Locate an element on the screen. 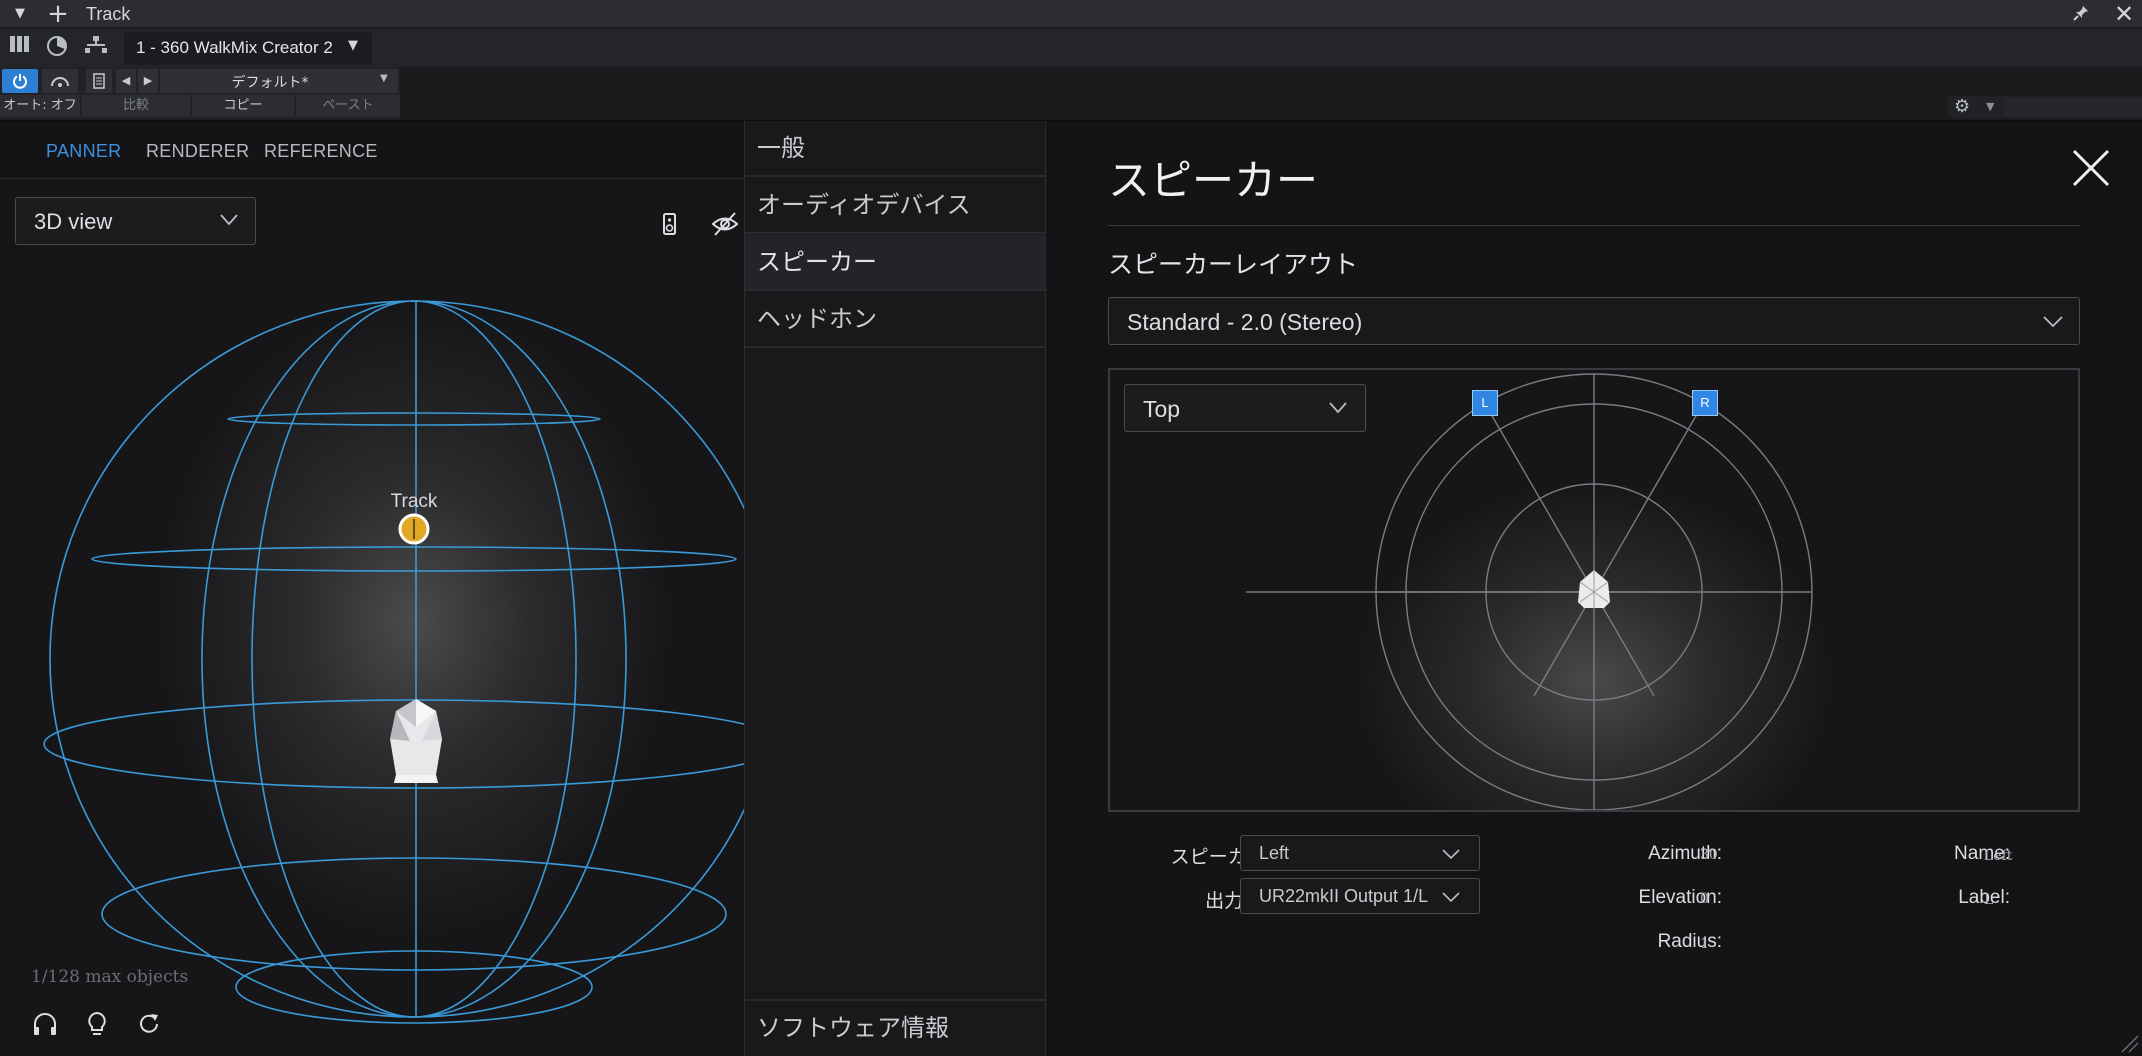 The width and height of the screenshot is (2142, 1056). preset-toolbar: ◀ ▶ デフォルト* ▼ オート: オフ 比較 コピー ペースト is located at coordinates (200, 93).